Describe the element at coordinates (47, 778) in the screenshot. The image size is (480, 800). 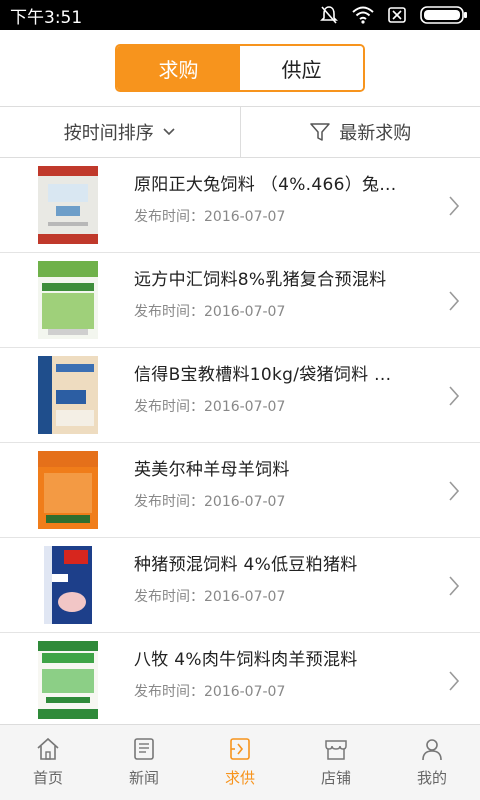
I see `tab-label: 首页` at that location.